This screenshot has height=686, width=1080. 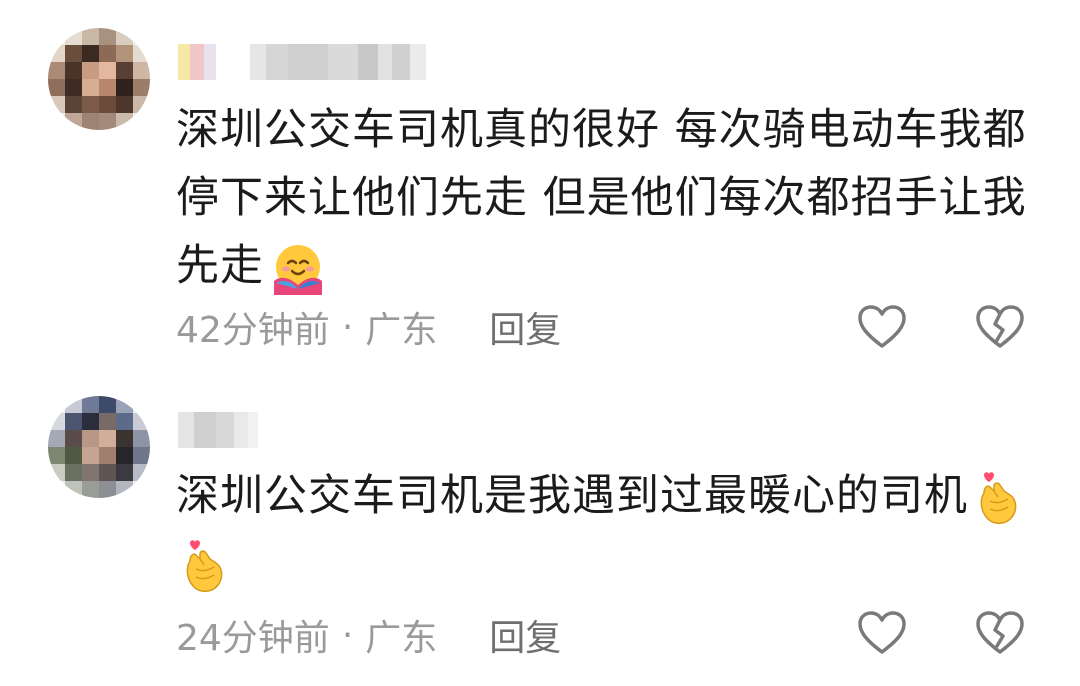 I want to click on comment-text-line: 先走, so click(x=611, y=266).